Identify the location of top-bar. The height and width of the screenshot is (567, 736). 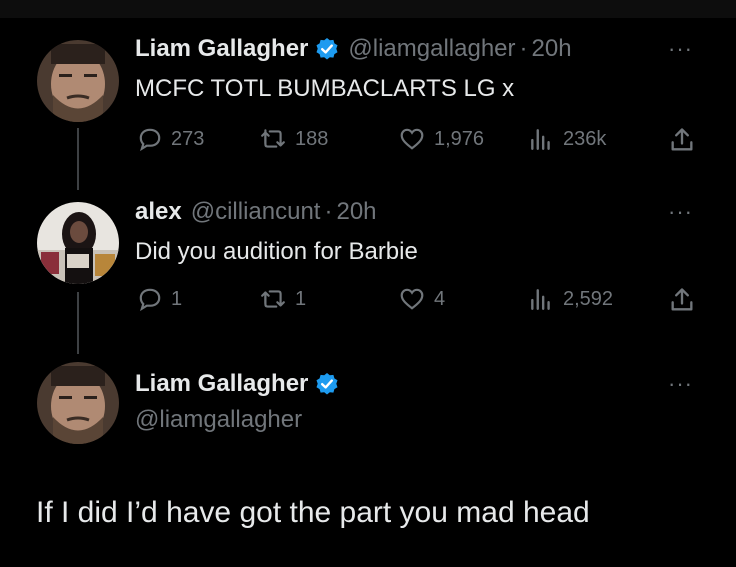
(368, 9).